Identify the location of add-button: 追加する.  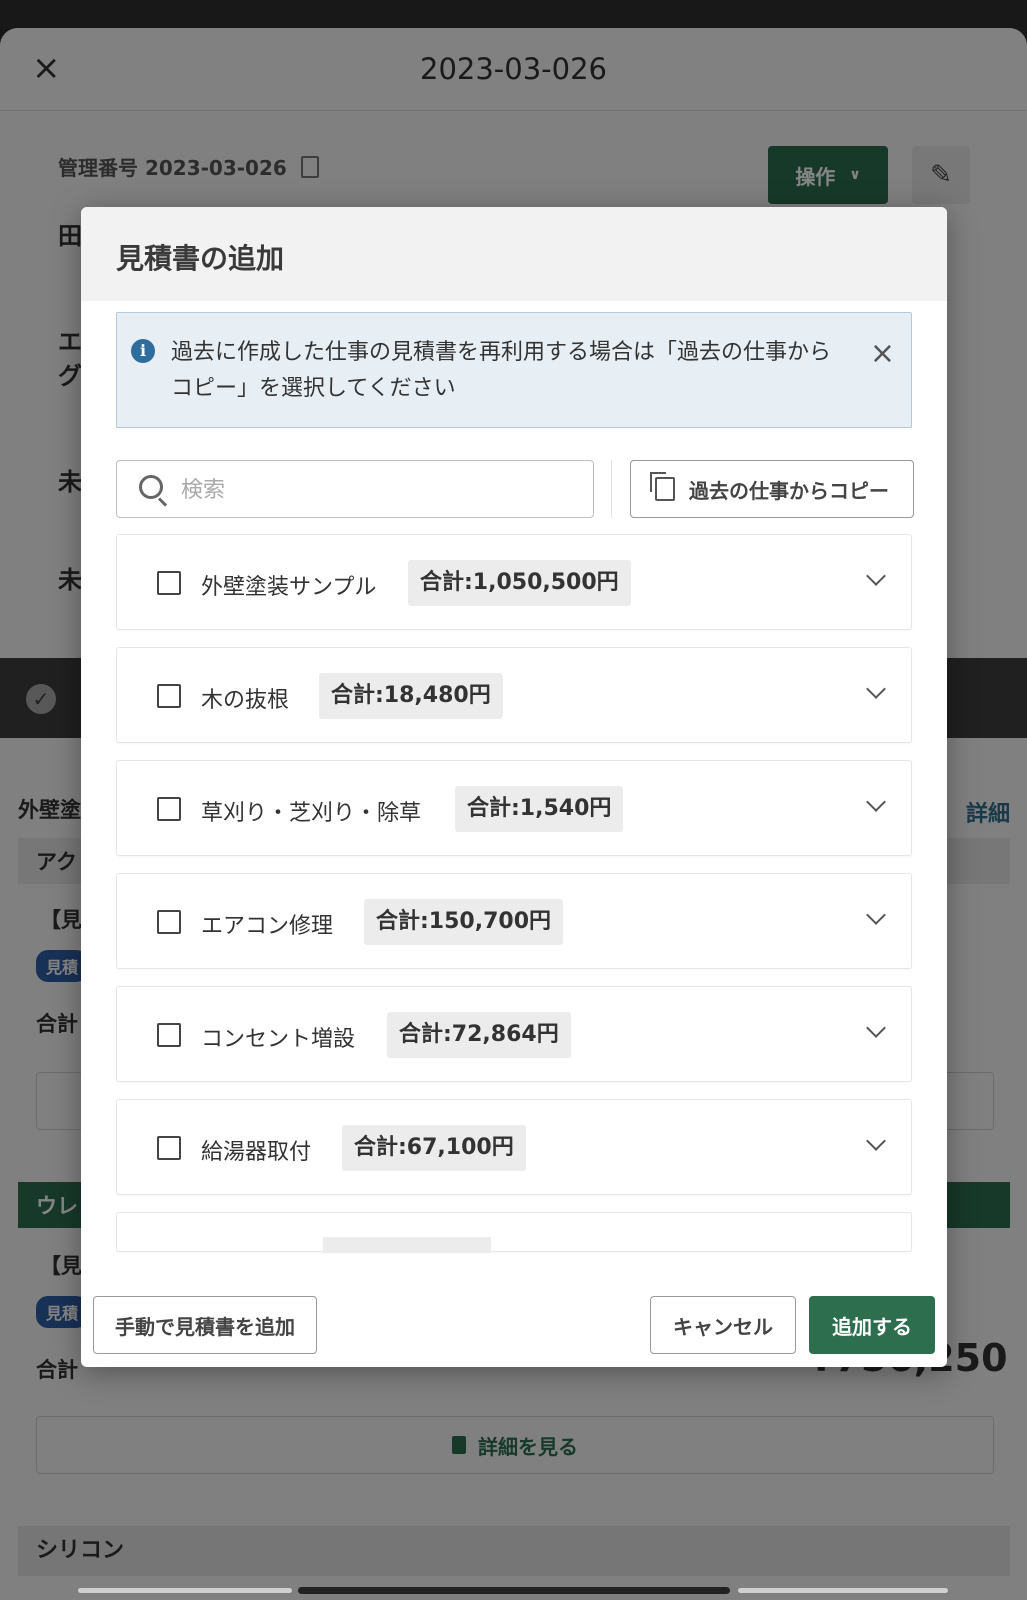
(872, 1325).